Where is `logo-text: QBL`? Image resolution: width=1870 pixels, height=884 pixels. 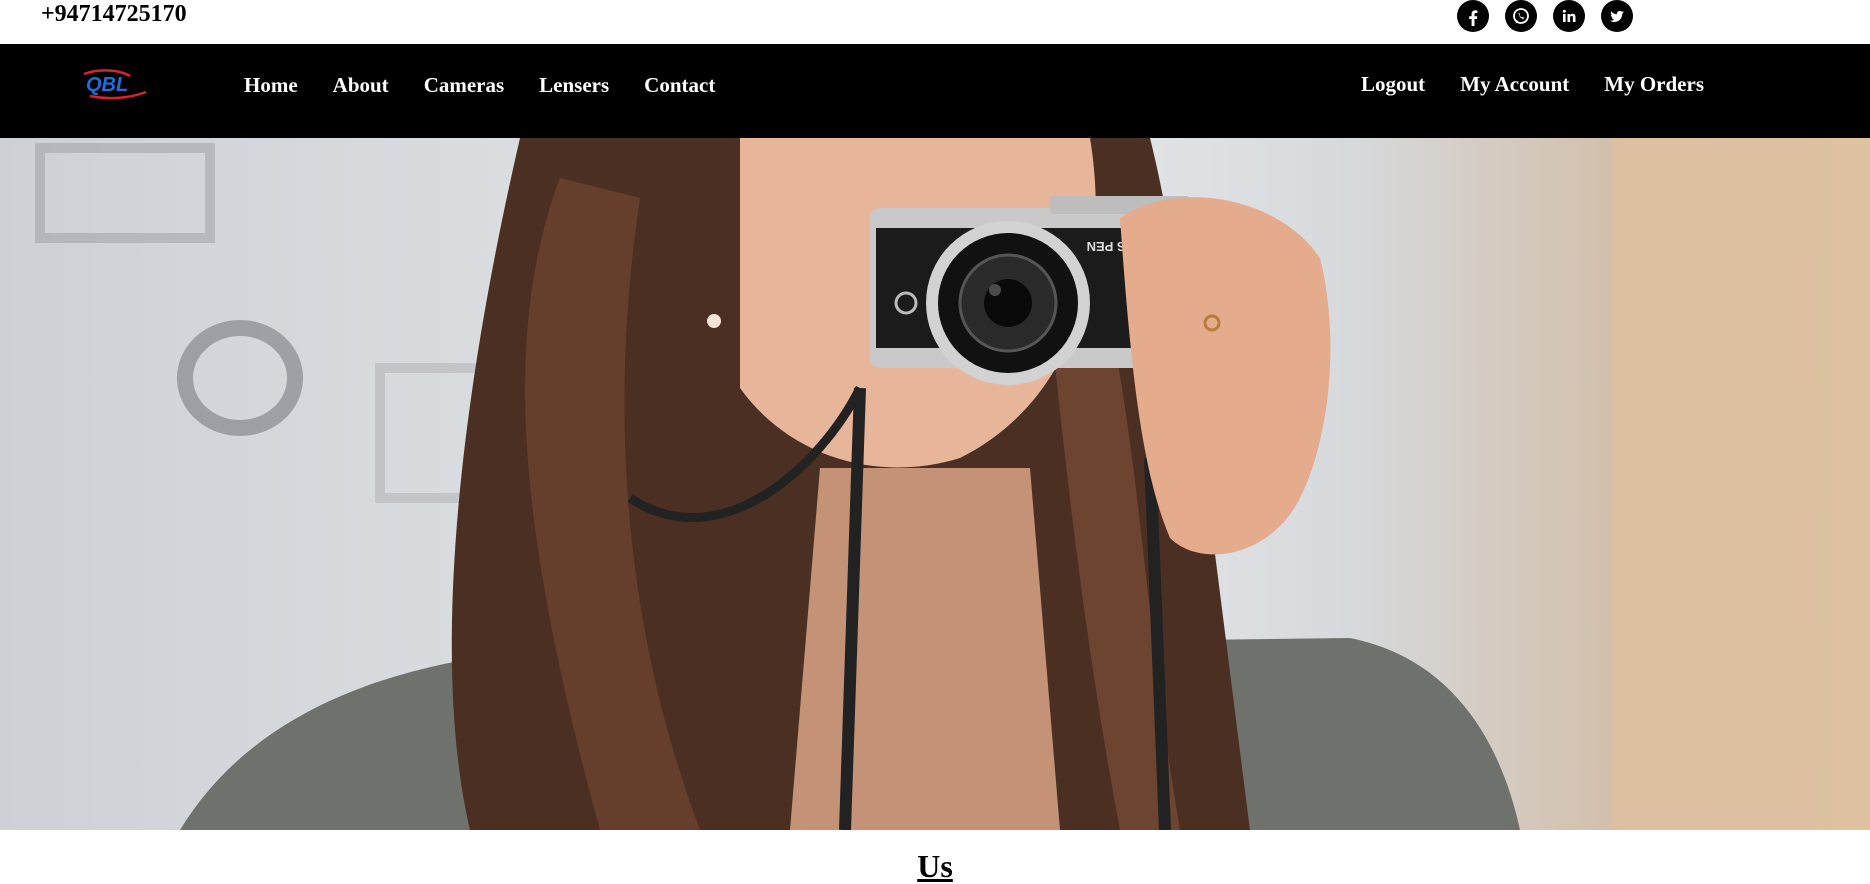 logo-text: QBL is located at coordinates (107, 85).